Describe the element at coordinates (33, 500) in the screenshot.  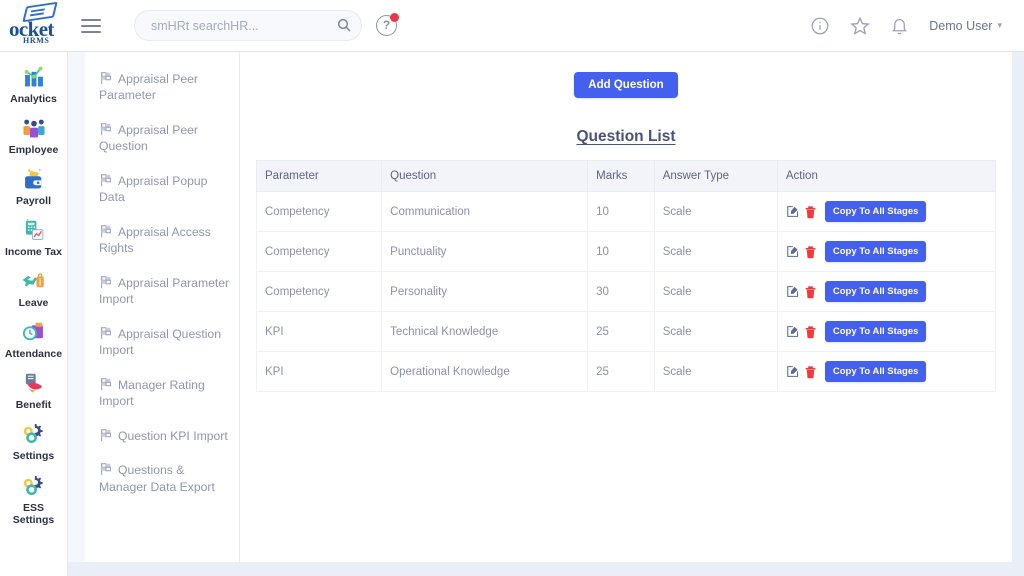
I see `sidebar-item-ess-settings: ESS Settings` at that location.